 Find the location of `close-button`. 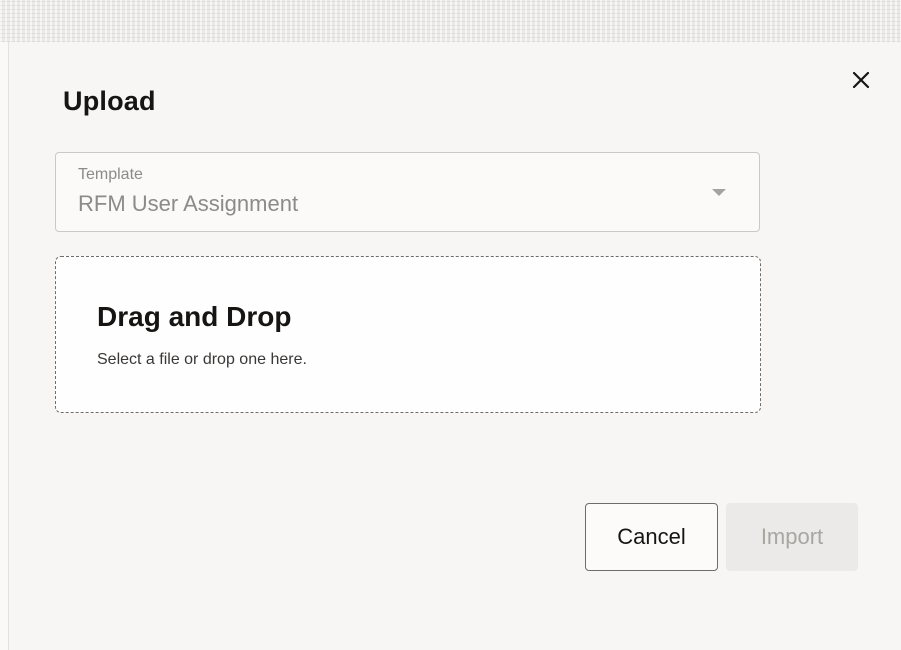

close-button is located at coordinates (861, 80).